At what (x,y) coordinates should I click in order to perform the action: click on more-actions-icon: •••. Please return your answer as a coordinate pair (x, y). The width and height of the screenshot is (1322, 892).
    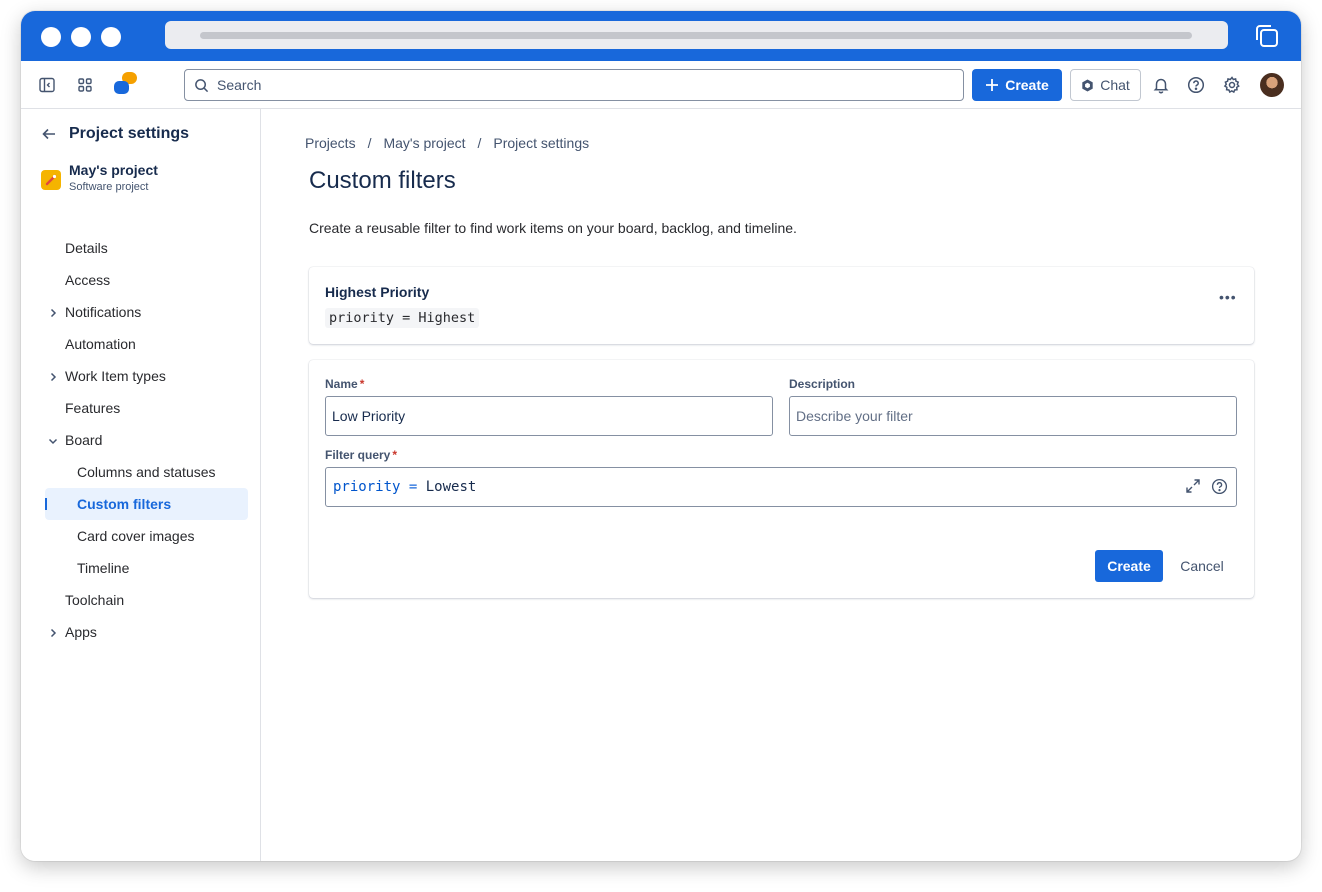
    Looking at the image, I should click on (1228, 297).